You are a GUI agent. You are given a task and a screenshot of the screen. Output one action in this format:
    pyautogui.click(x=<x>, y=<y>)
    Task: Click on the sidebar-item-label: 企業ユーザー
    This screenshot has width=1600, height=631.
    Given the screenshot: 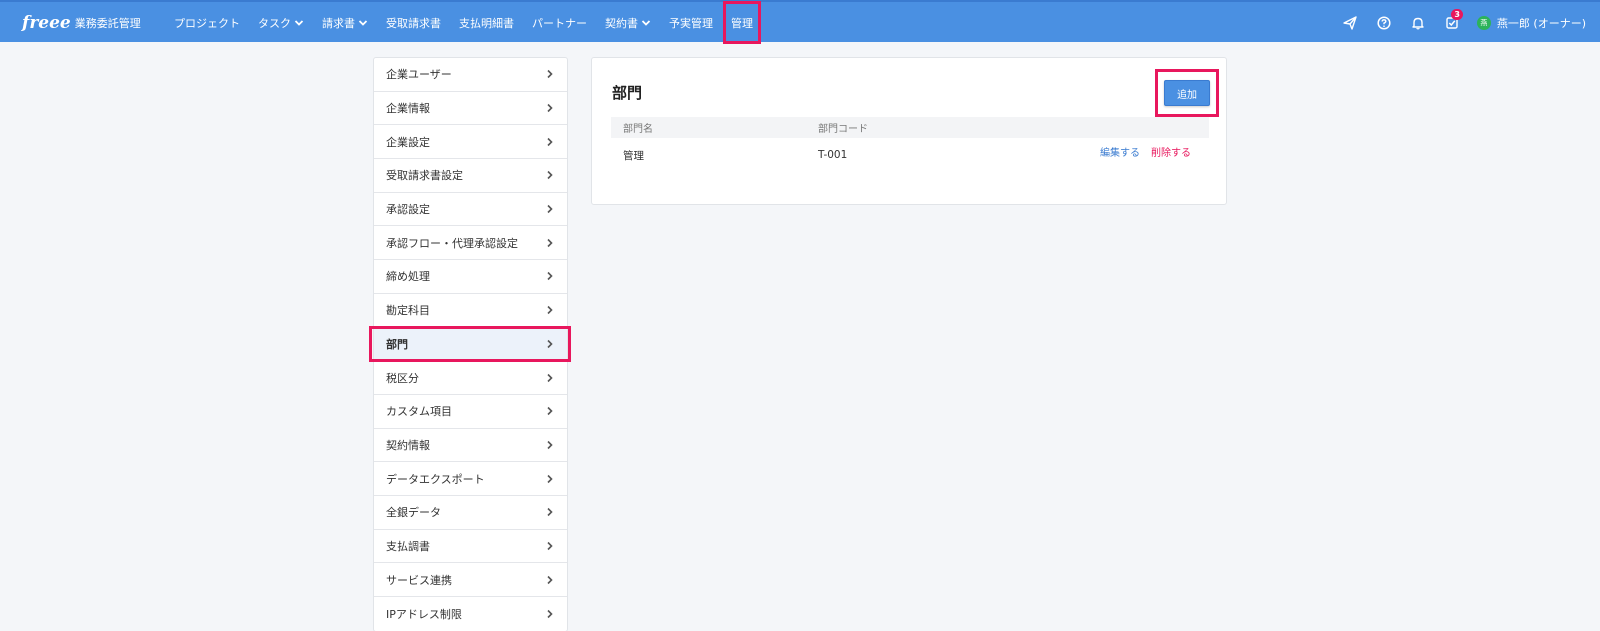 What is the action you would take?
    pyautogui.click(x=419, y=75)
    